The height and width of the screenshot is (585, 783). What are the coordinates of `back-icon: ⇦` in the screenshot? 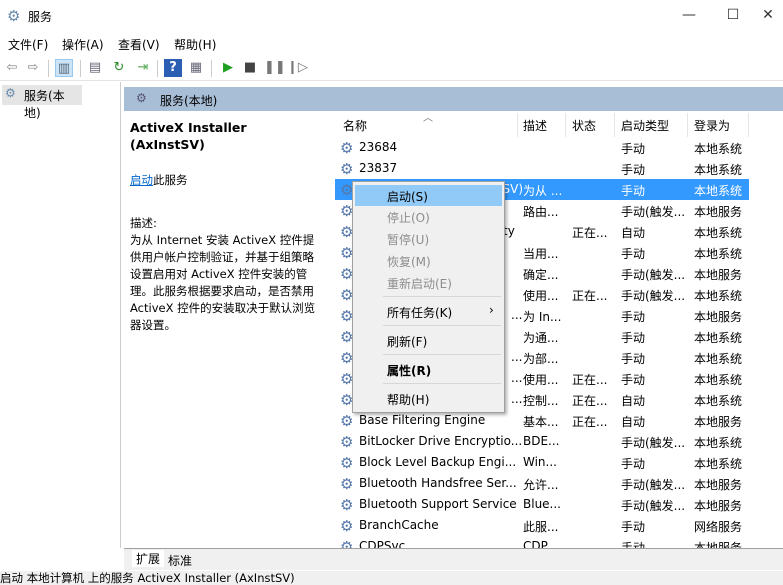 It's located at (12, 68).